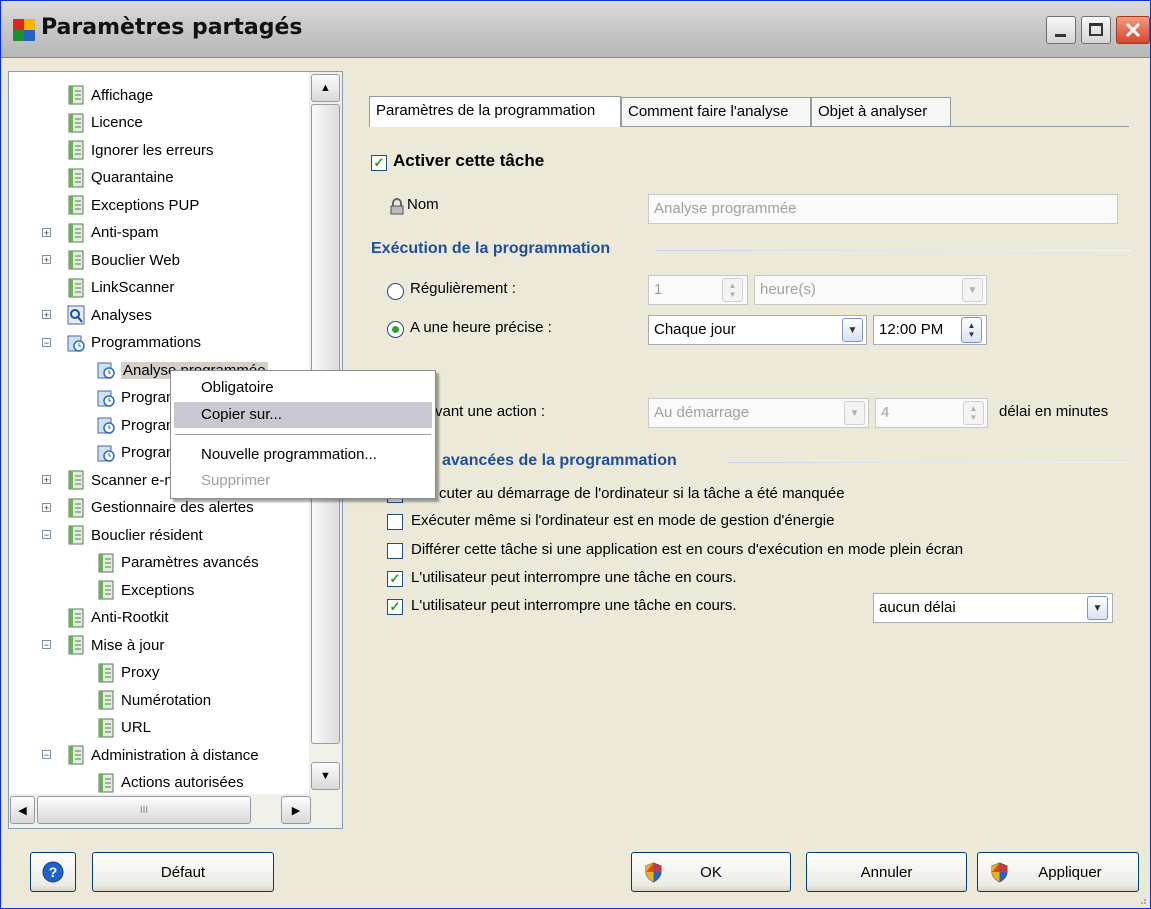 The height and width of the screenshot is (909, 1151). I want to click on delay-spin-buttons: ▲ ▼, so click(973, 413).